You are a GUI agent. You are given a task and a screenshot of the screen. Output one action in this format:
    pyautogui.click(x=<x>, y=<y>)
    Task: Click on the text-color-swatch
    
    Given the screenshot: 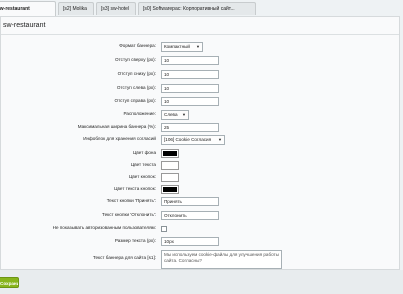 What is the action you would take?
    pyautogui.click(x=170, y=165)
    